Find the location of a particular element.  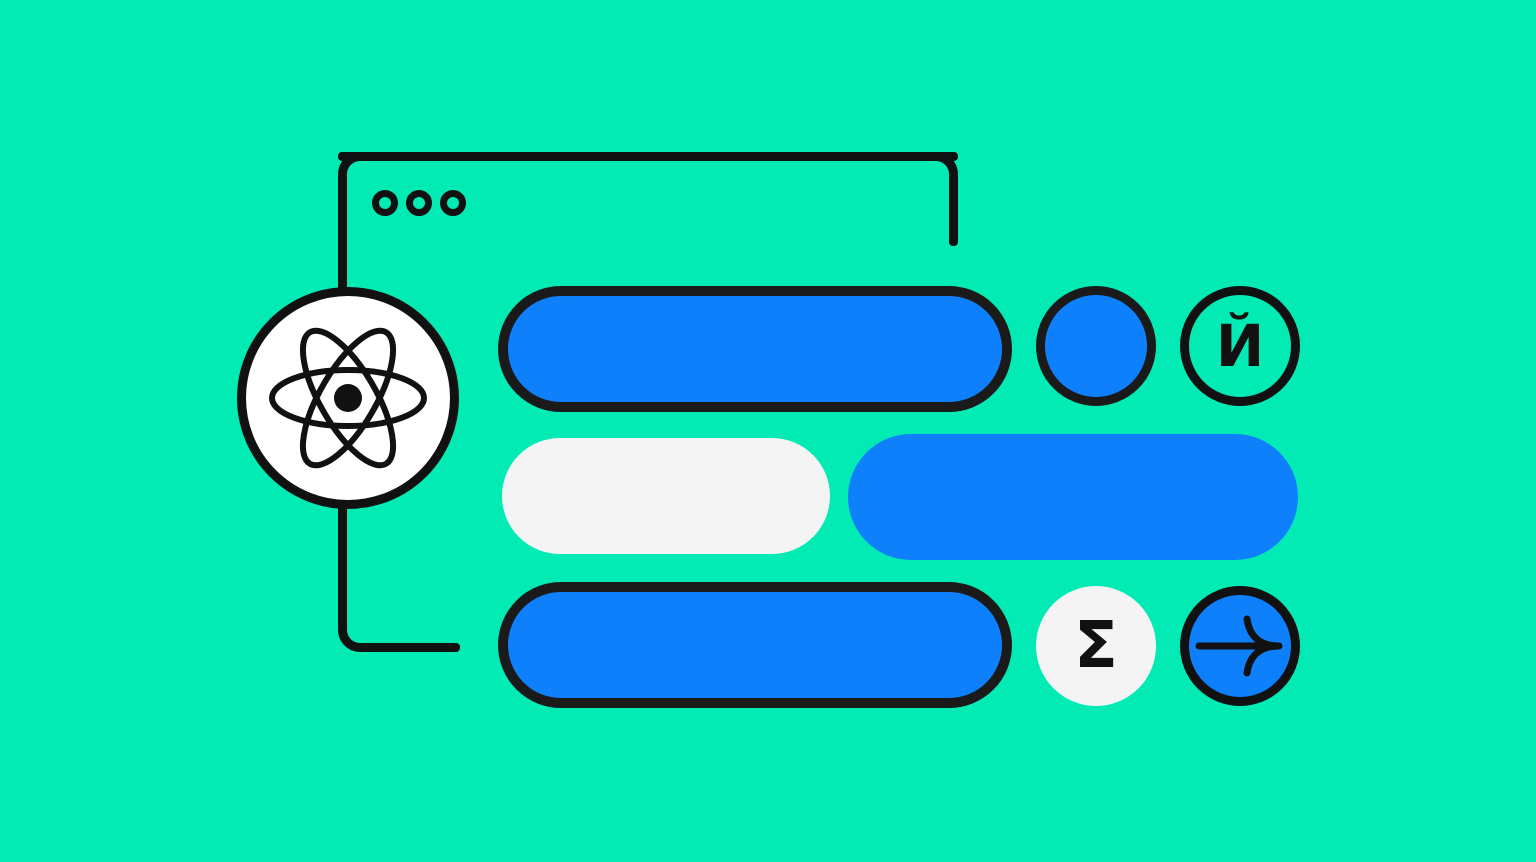

window-frame-right is located at coordinates (953, 213).